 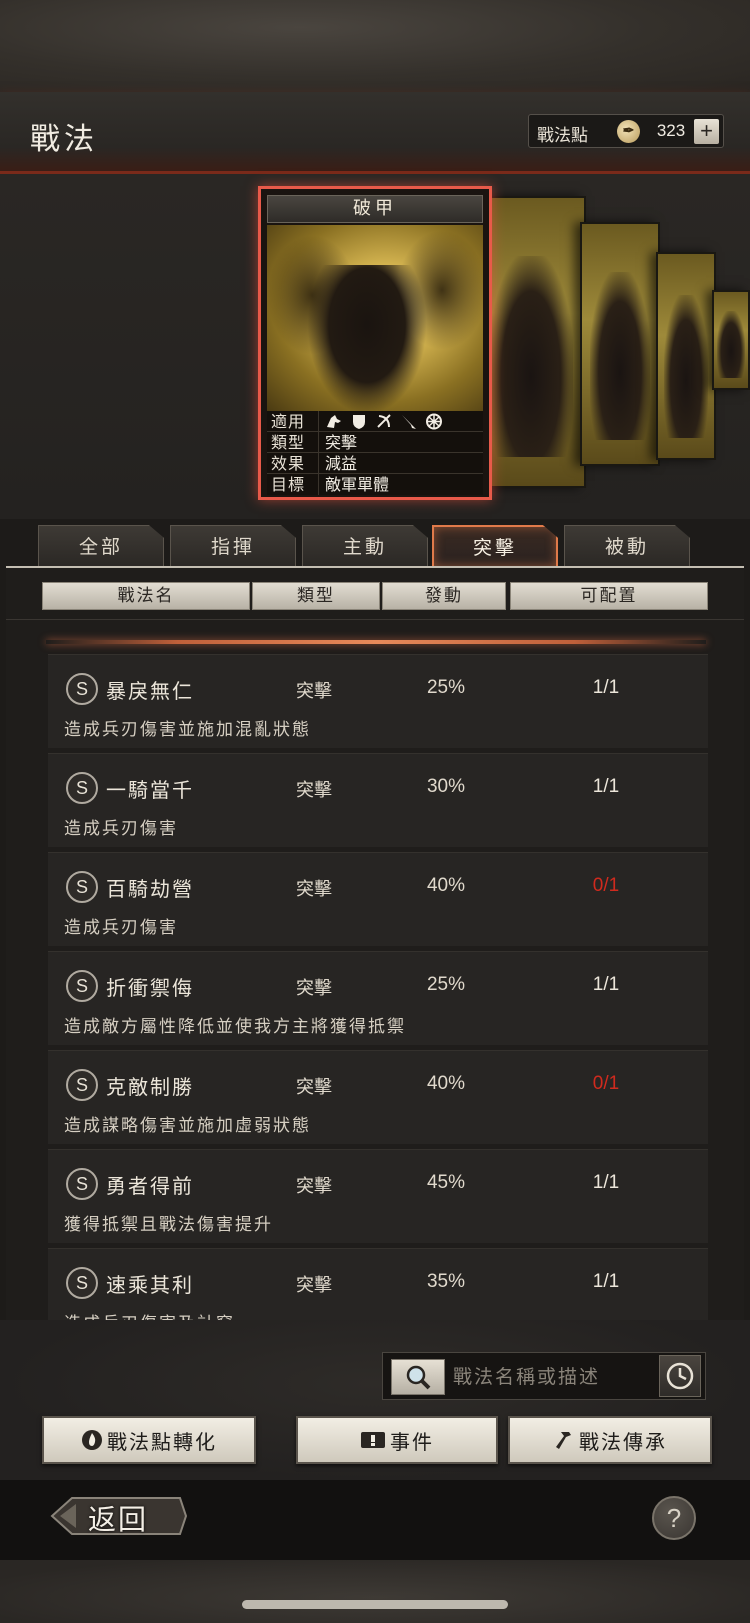 What do you see at coordinates (341, 442) in the screenshot?
I see `card-info-value: 突擊` at bounding box center [341, 442].